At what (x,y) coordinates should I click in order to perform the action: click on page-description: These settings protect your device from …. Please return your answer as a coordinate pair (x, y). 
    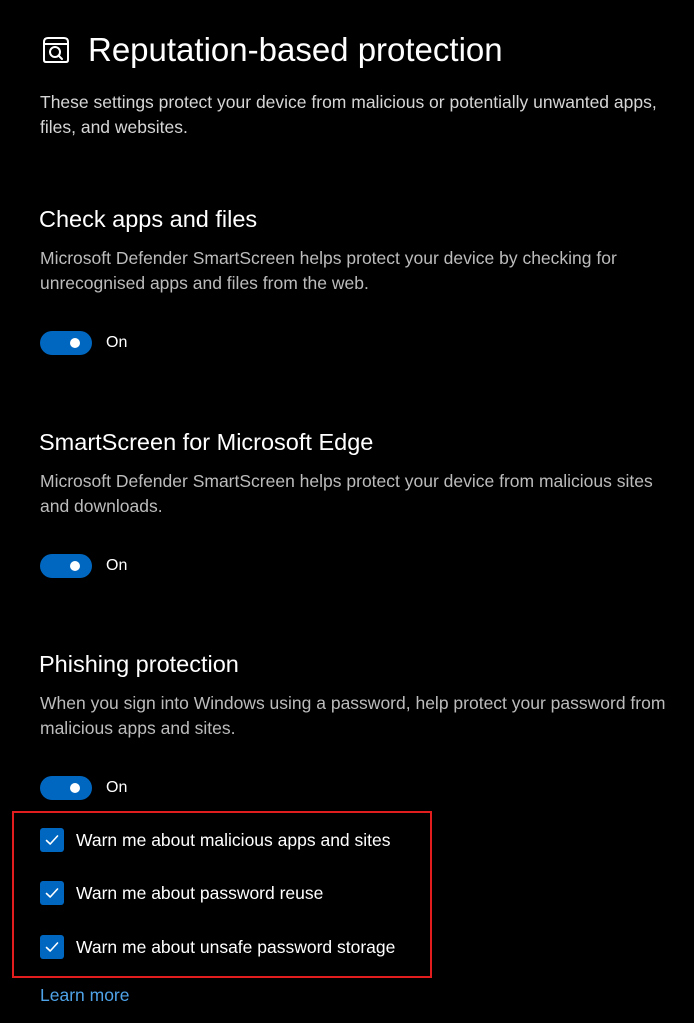
    Looking at the image, I should click on (348, 114).